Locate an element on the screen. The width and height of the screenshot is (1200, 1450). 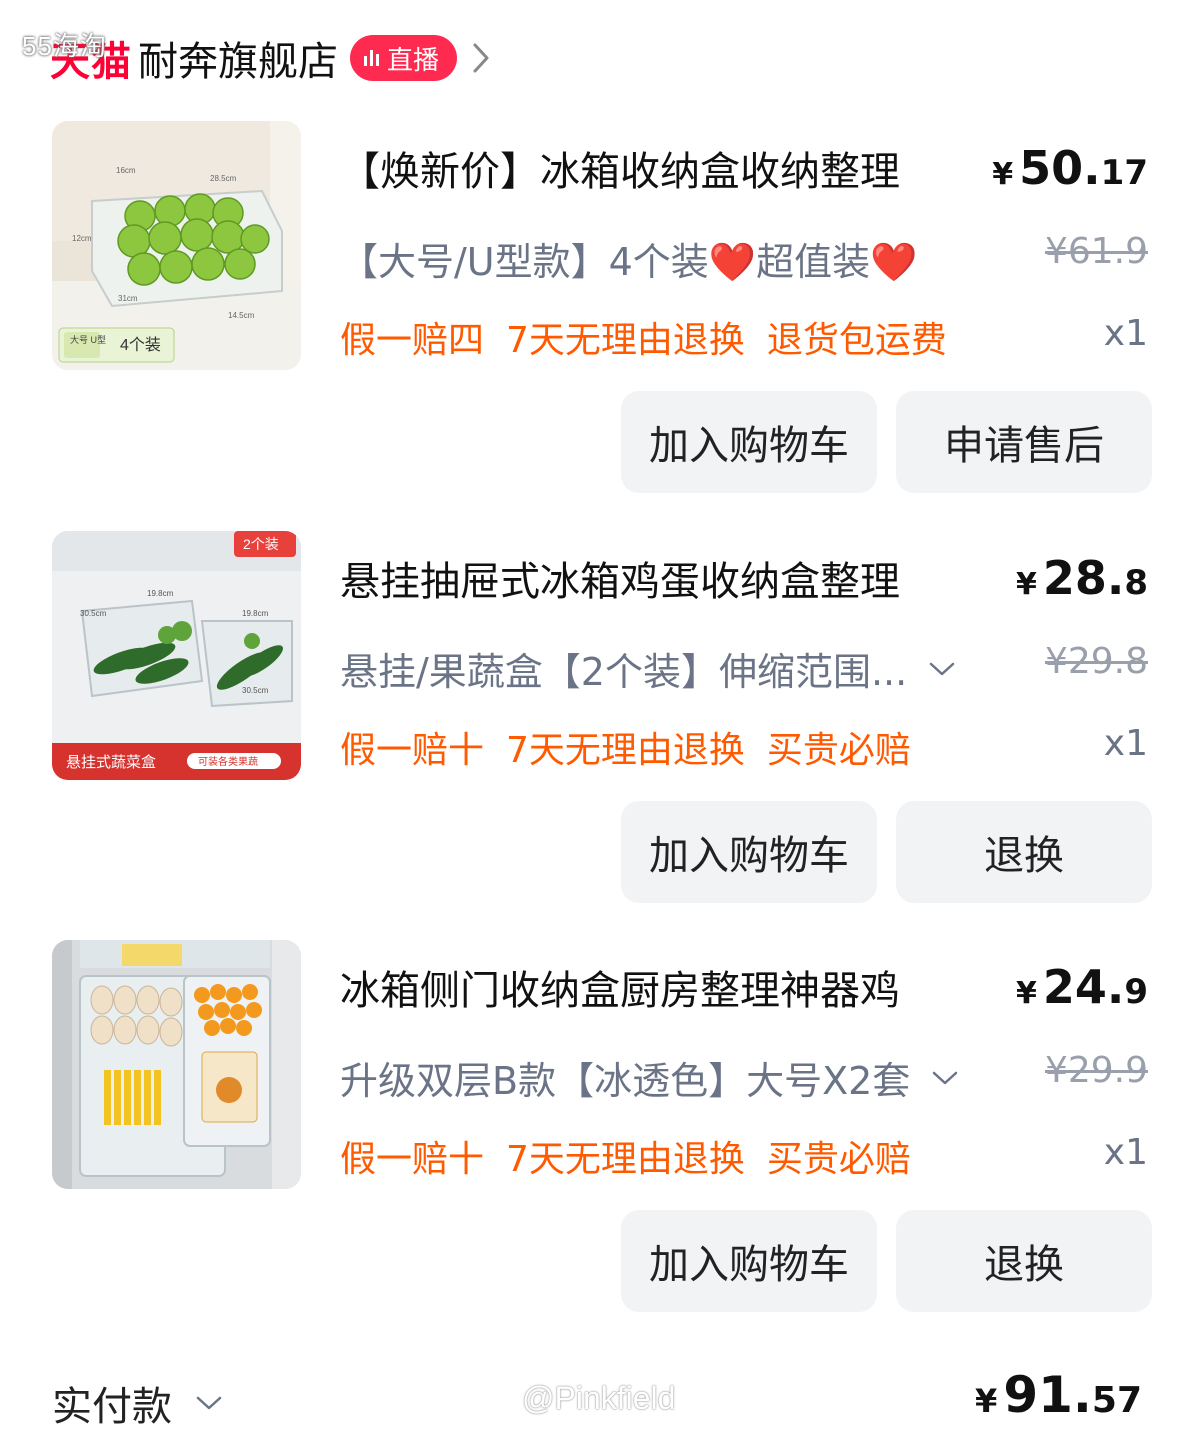
shop-name: 耐奔旗舰店 is located at coordinates (238, 58).